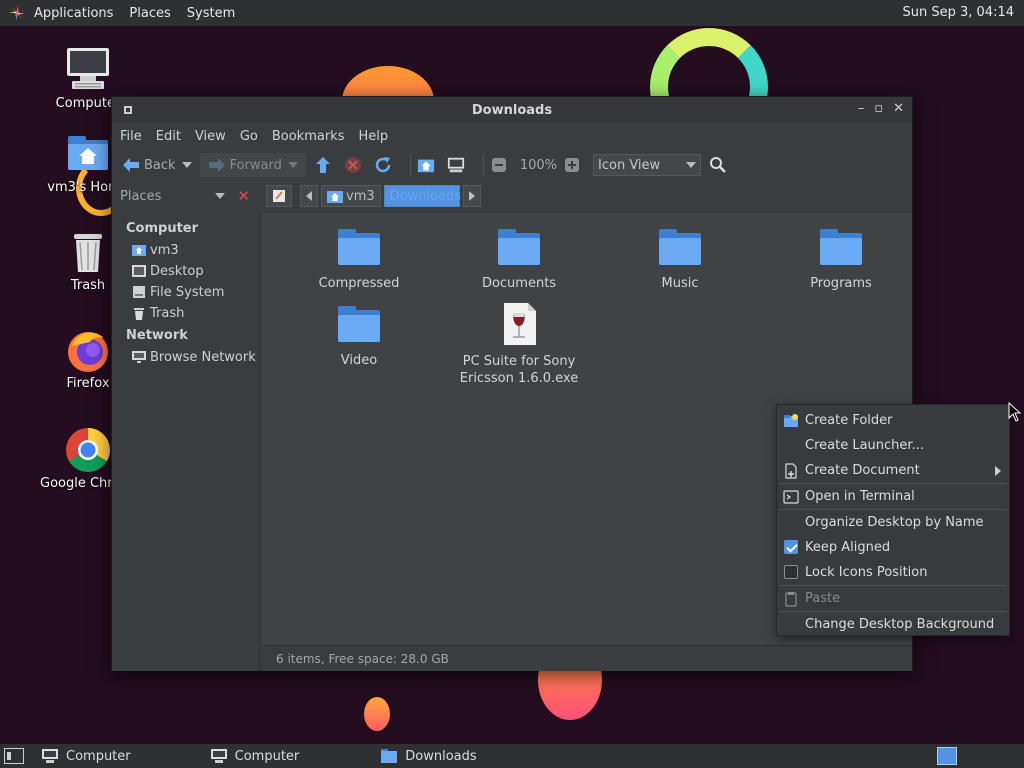 The height and width of the screenshot is (768, 1024). What do you see at coordinates (211, 13) in the screenshot?
I see `system-menu: System` at bounding box center [211, 13].